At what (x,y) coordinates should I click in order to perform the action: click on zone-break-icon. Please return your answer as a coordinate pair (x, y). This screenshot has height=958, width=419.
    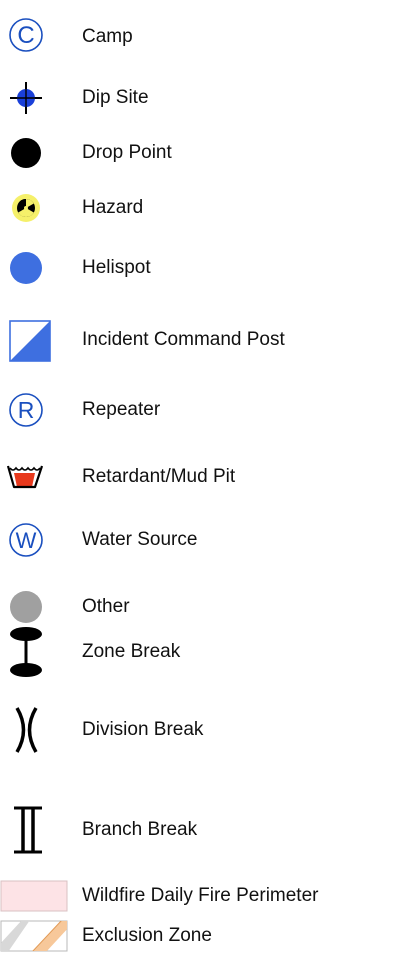
    Looking at the image, I should click on (35, 652).